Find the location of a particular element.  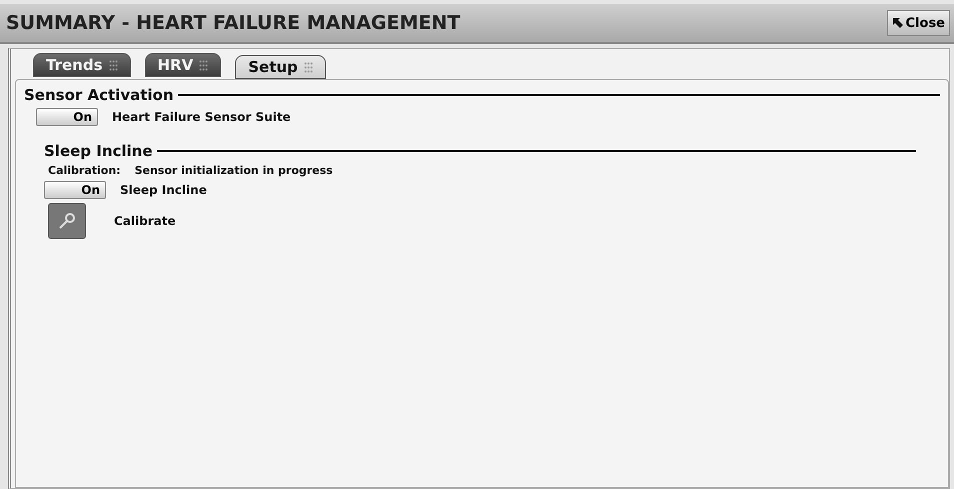

toggle-label: Heart Failure Sensor Suite is located at coordinates (201, 117).